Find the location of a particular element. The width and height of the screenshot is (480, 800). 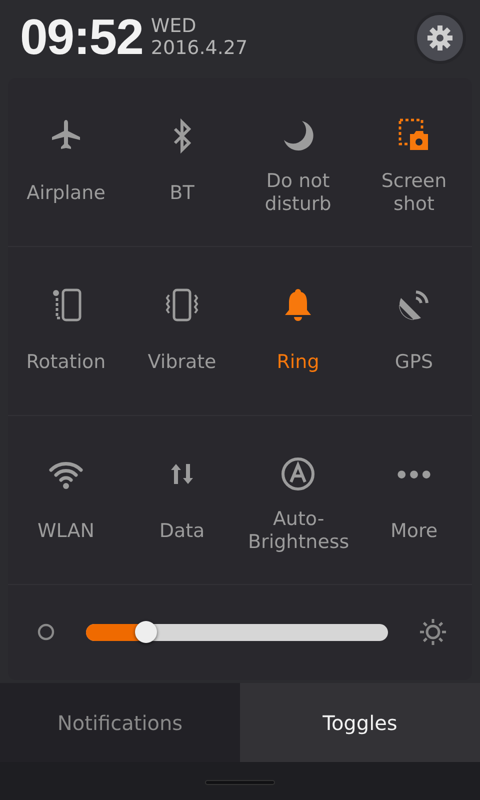

toggle-button: Airplane is located at coordinates (66, 162).